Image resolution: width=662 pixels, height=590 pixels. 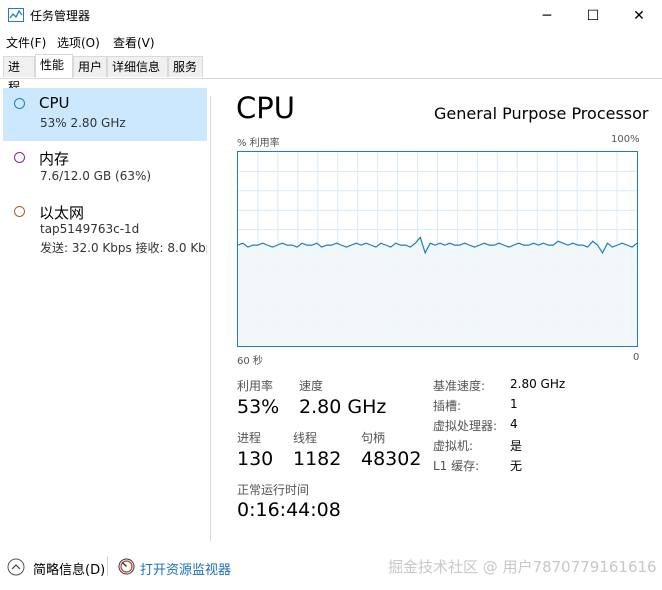 I want to click on l1-cache-value: 无, so click(x=516, y=466).